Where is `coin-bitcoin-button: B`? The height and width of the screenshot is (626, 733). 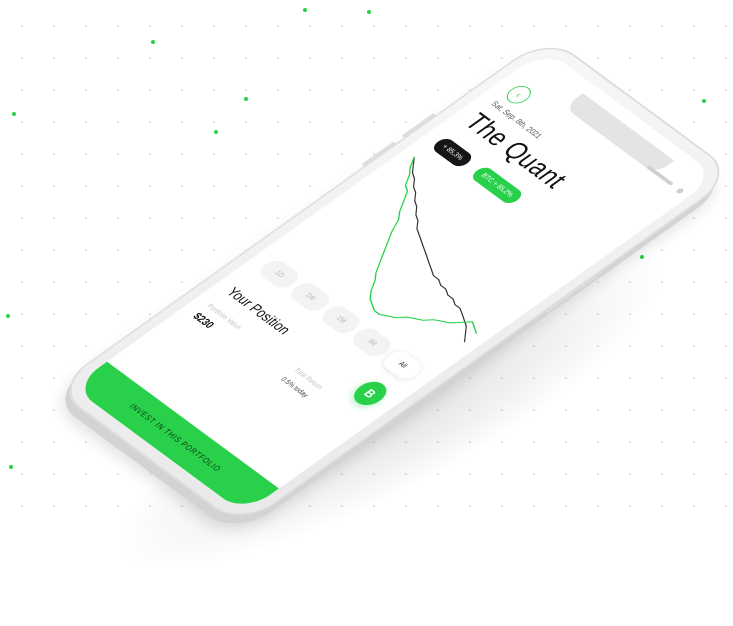 coin-bitcoin-button: B is located at coordinates (370, 393).